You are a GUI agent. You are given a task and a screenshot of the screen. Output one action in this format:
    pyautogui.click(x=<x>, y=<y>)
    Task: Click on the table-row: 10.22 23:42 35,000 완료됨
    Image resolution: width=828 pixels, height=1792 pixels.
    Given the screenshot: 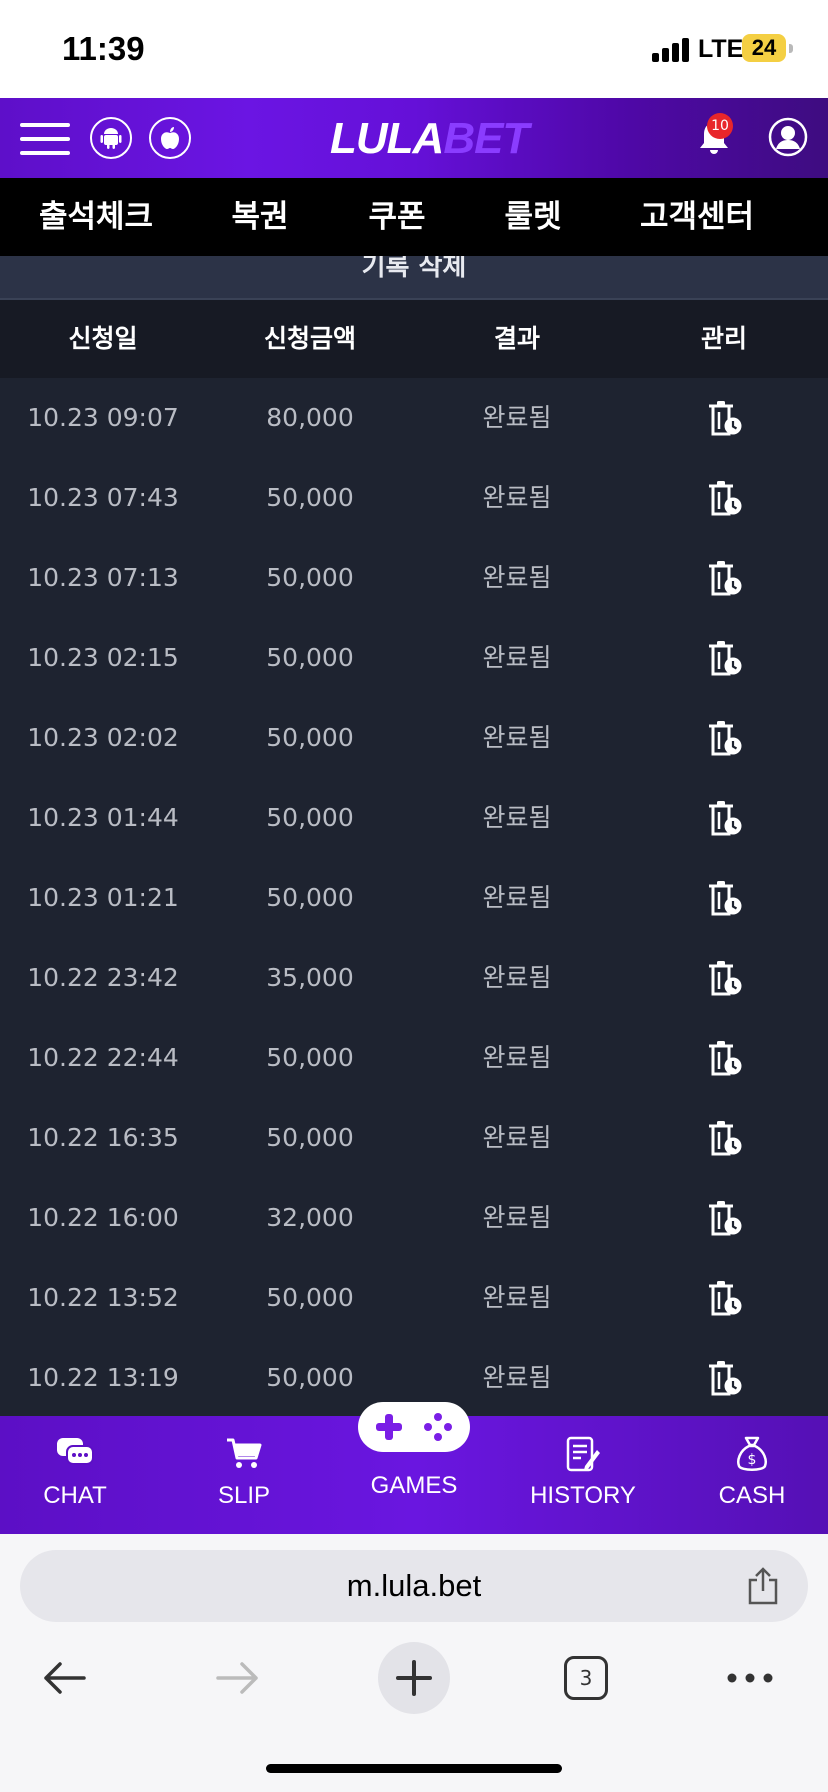 What is the action you would take?
    pyautogui.click(x=414, y=978)
    